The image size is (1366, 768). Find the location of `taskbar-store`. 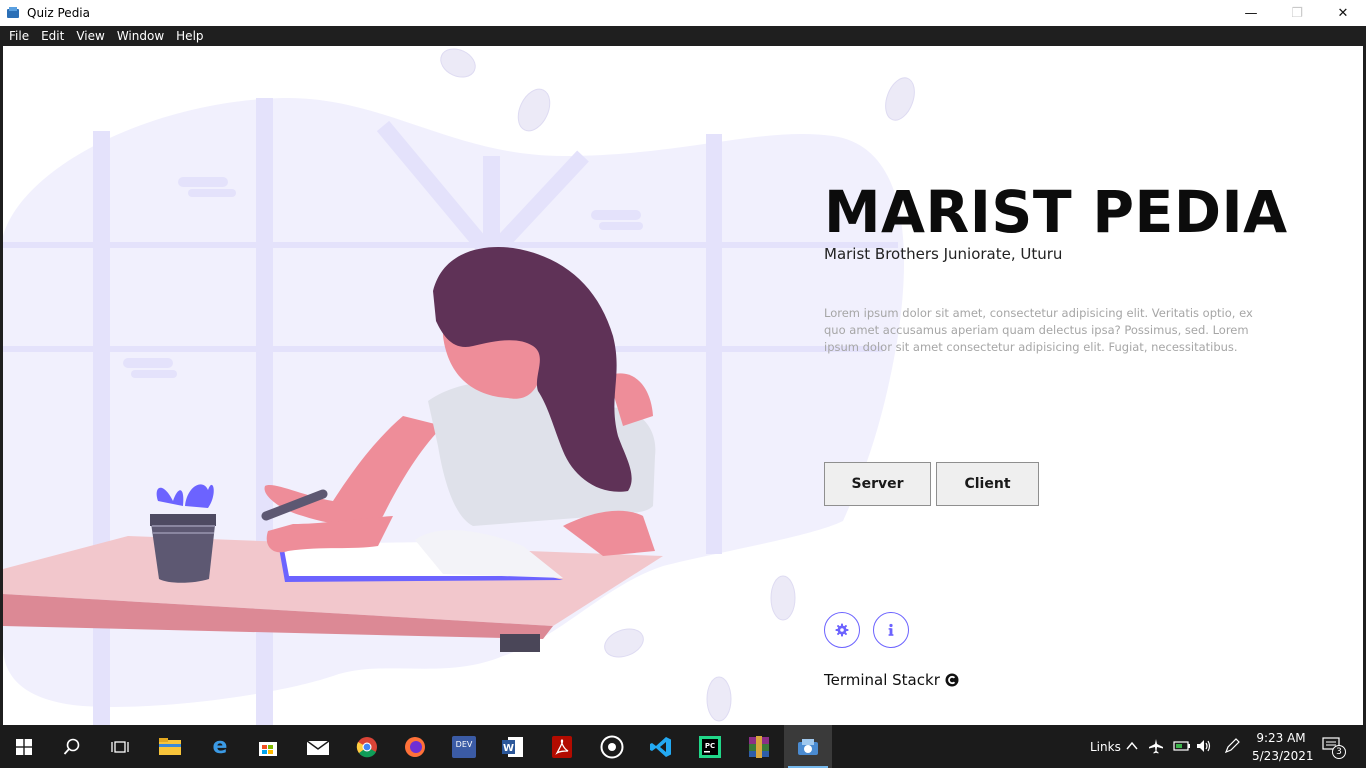

taskbar-store is located at coordinates (268, 746).